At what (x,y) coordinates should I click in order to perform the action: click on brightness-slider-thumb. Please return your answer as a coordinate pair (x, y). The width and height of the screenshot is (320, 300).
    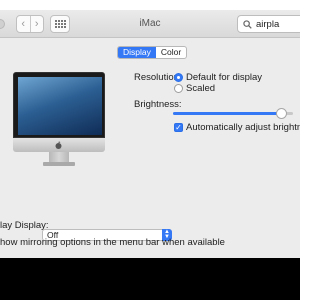
    Looking at the image, I should click on (281, 113).